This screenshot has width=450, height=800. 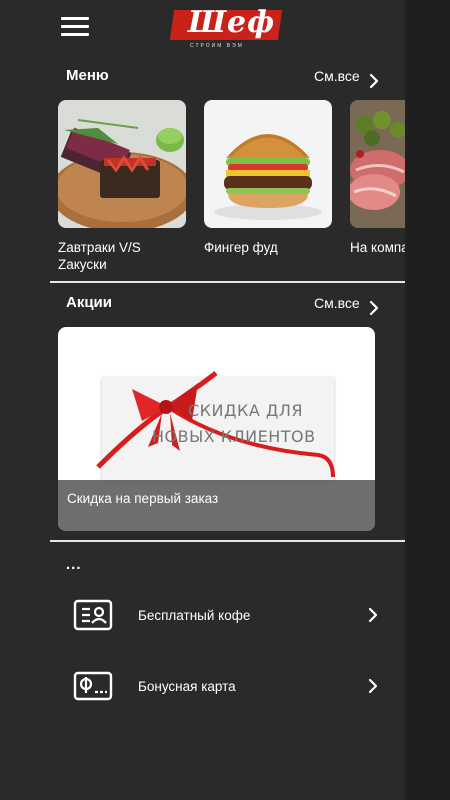 I want to click on hamburger-menu-icon, so click(x=75, y=26).